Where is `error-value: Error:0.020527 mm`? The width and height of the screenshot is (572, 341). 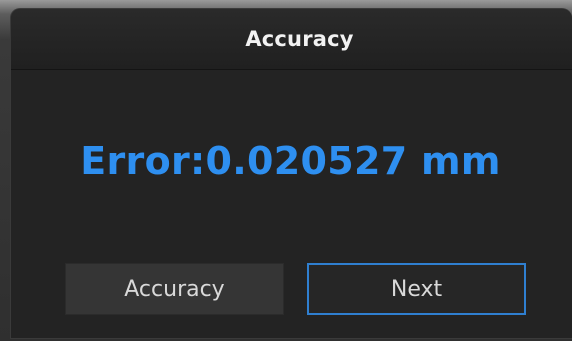
error-value: Error:0.020527 mm is located at coordinates (290, 161).